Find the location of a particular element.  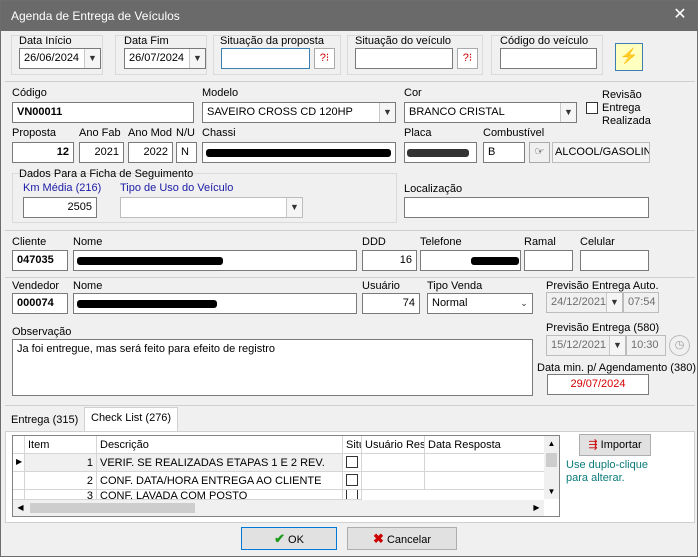

revisao-label: Revisão is located at coordinates (622, 95).